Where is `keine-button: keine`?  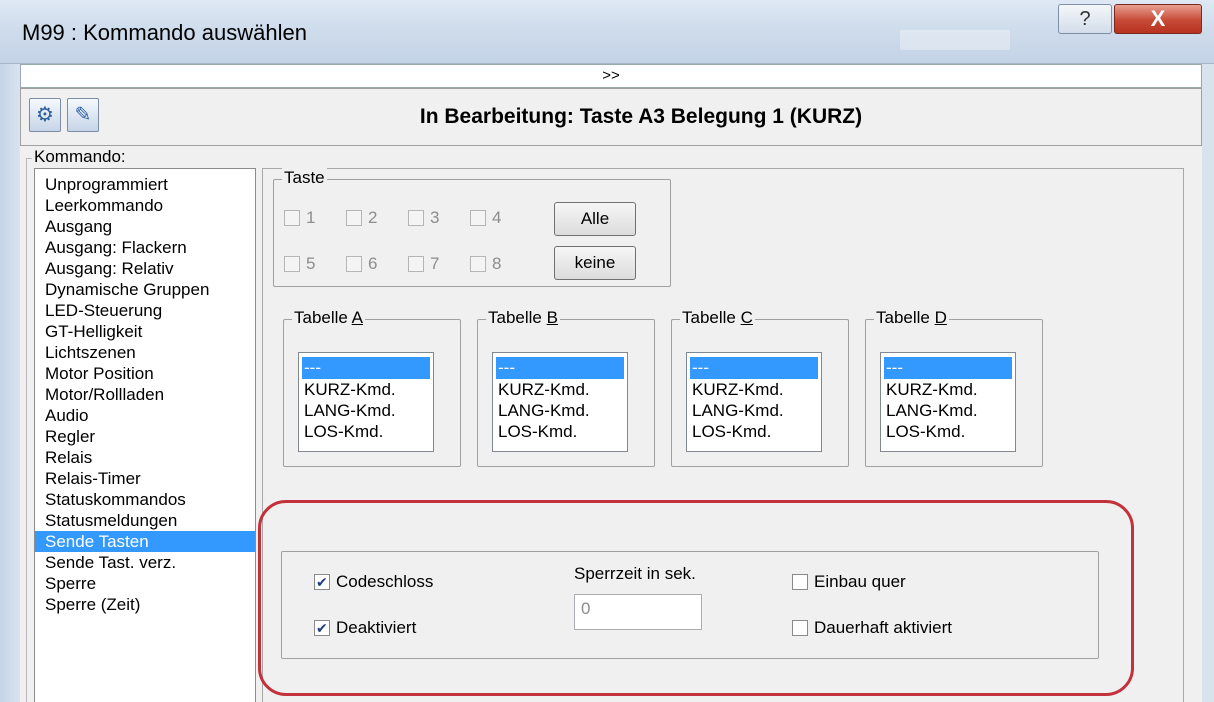 keine-button: keine is located at coordinates (595, 263).